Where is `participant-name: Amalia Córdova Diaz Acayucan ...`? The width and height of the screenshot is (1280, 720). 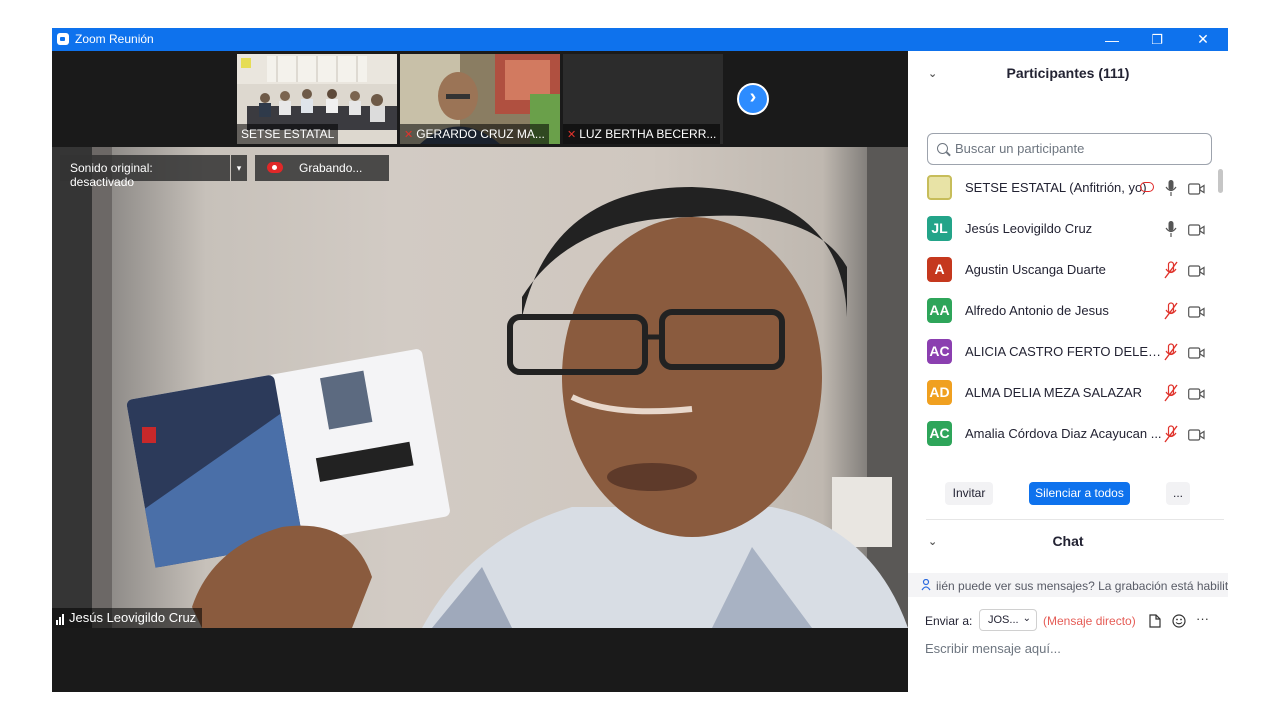
participant-name: Amalia Córdova Diaz Acayucan ... is located at coordinates (1063, 433).